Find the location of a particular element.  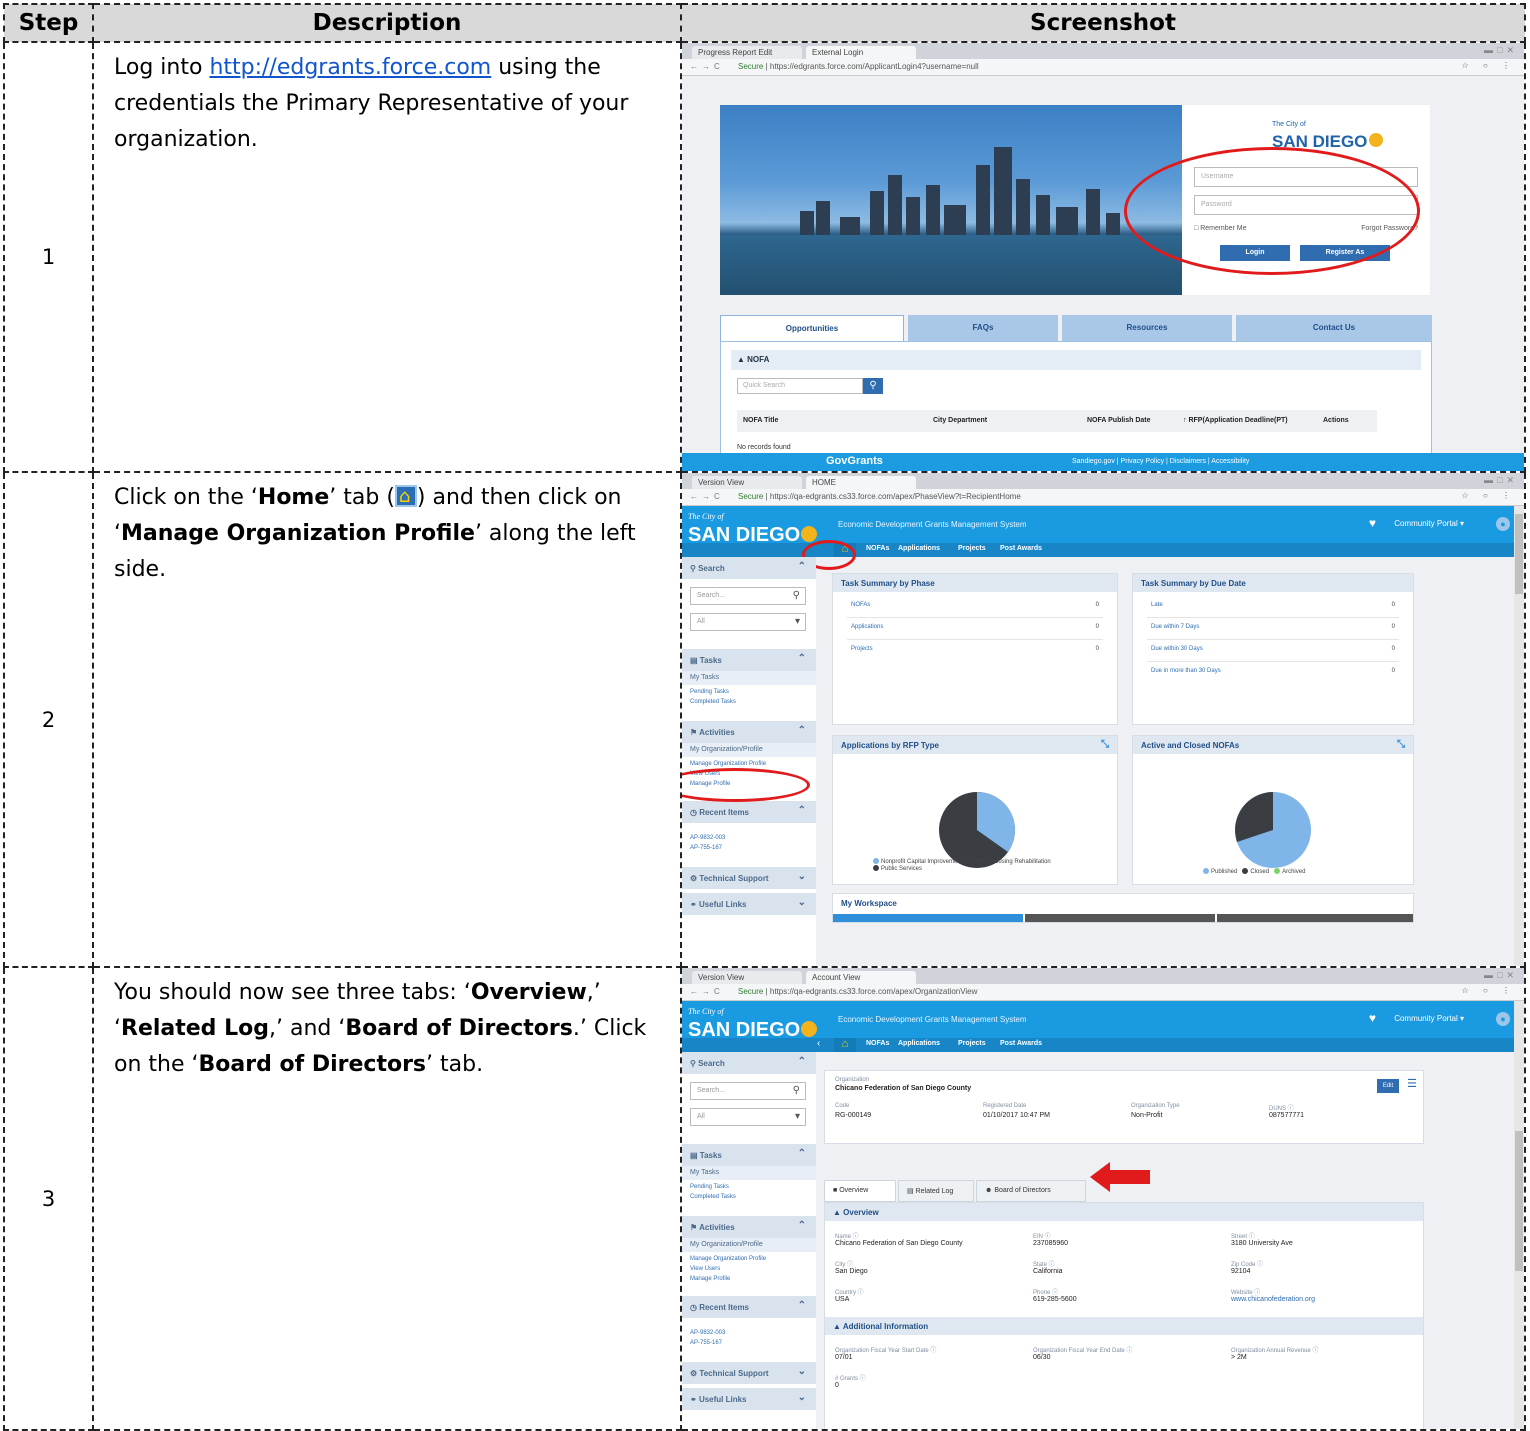

field-value: 619-285-5600 is located at coordinates (1055, 1299).